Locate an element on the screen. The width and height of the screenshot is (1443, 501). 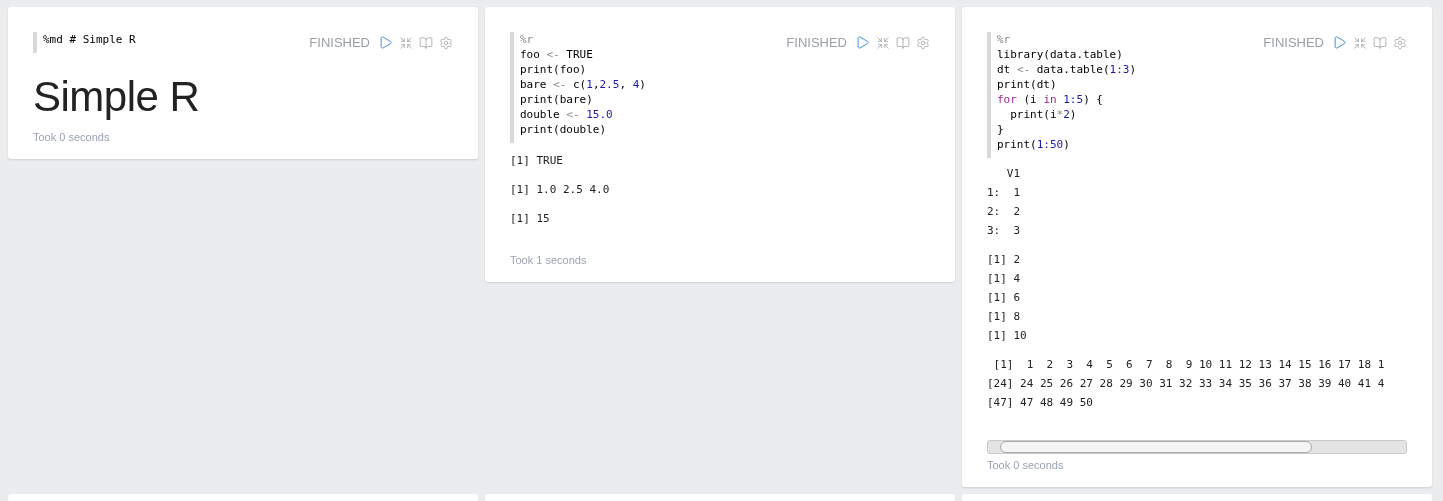
code-editor: %r library(data.table) dt <- data.table(1:3) print(dt) for (i in 1:5) { print(i*2) } print(1:50) is located at coordinates (1092, 95).